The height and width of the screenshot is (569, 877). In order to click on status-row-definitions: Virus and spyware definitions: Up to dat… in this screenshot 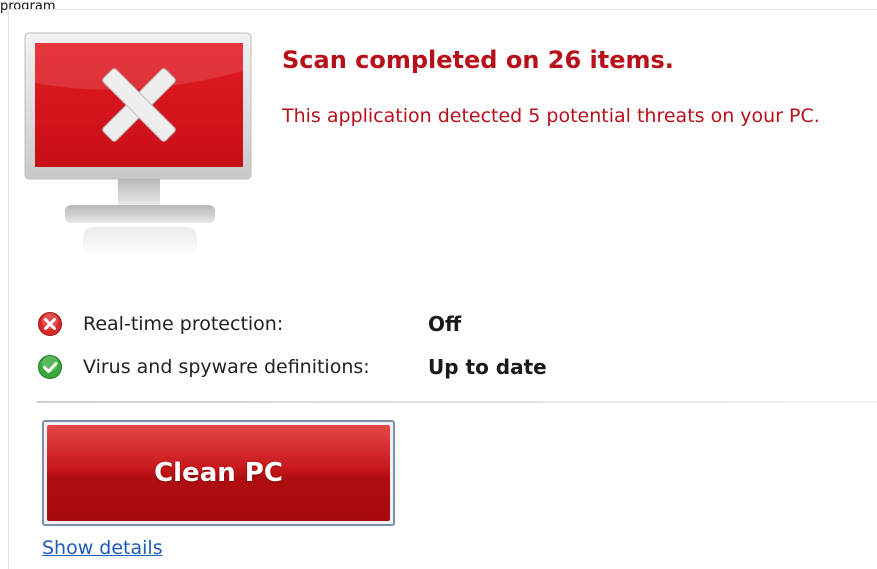, I will do `click(292, 367)`.